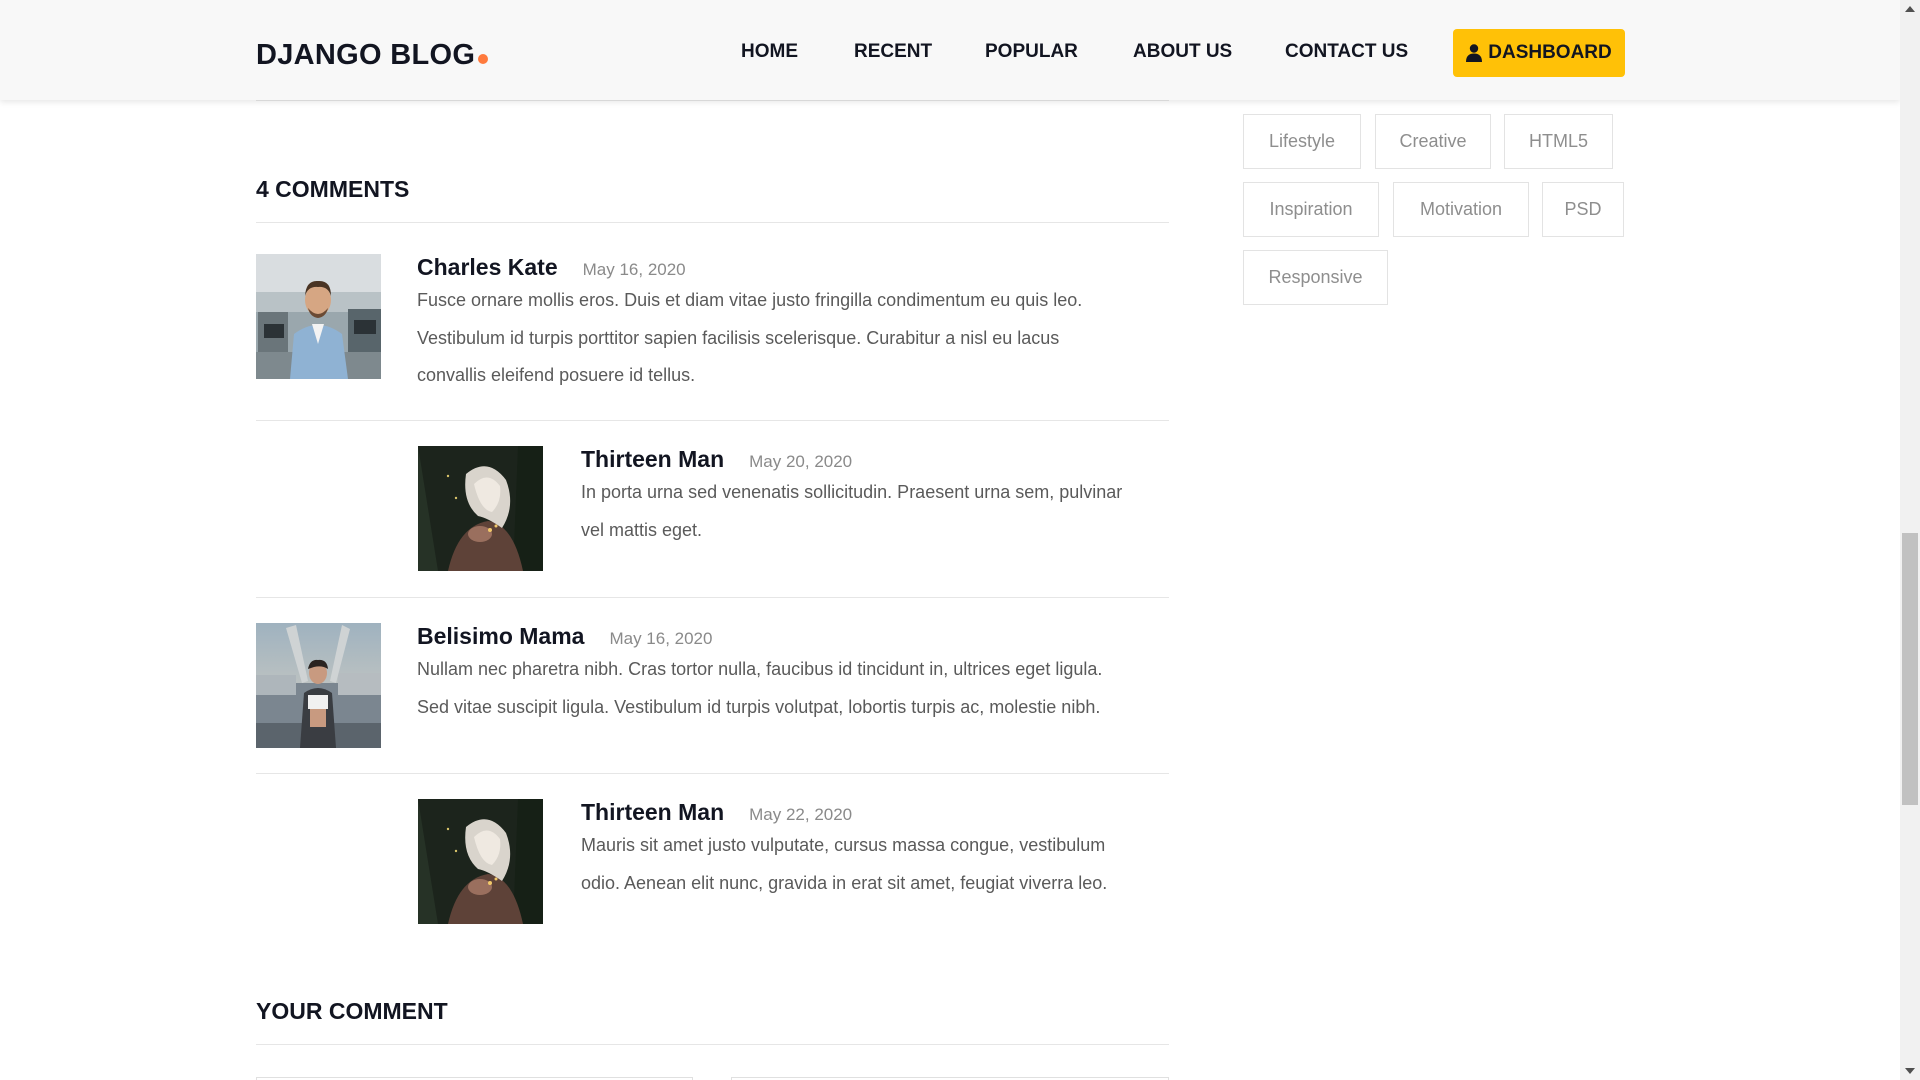 The image size is (1920, 1080). What do you see at coordinates (769, 52) in the screenshot?
I see `nav-home: HOME` at bounding box center [769, 52].